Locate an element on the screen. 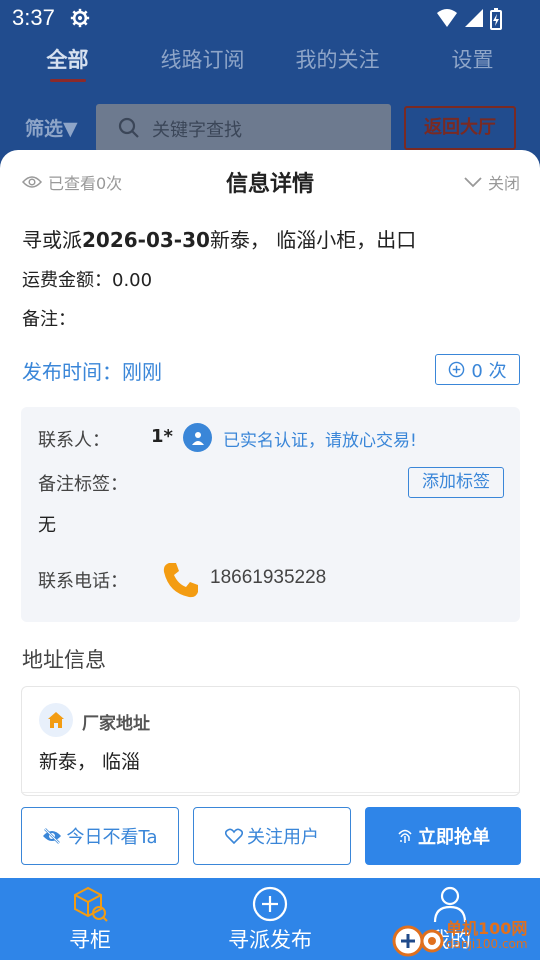  search-icon is located at coordinates (128, 127).